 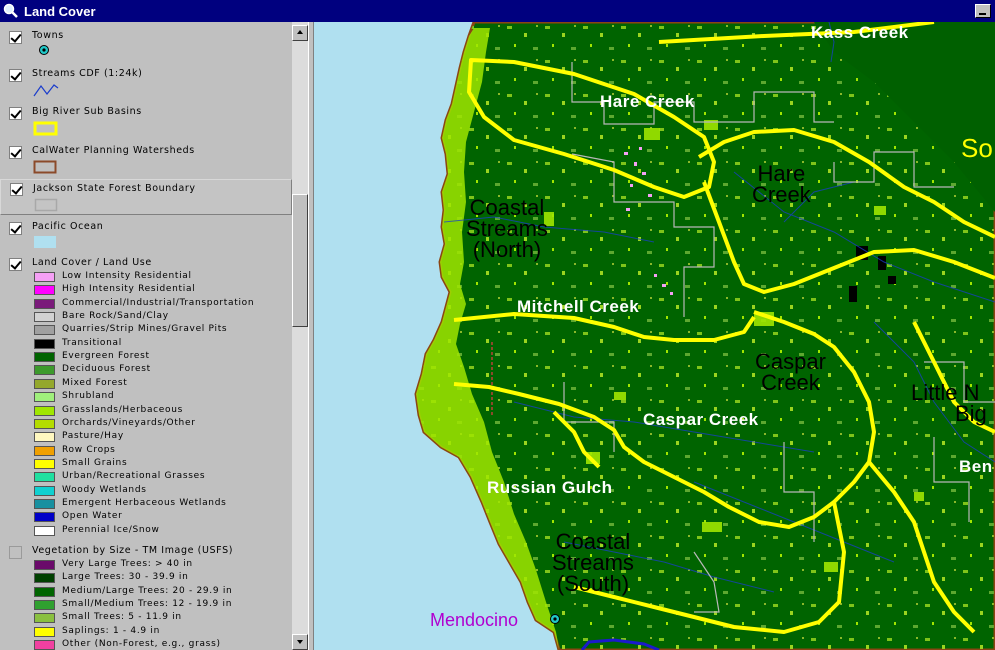 What do you see at coordinates (860, 32) in the screenshot?
I see `label-kass-creek: Kass Creek` at bounding box center [860, 32].